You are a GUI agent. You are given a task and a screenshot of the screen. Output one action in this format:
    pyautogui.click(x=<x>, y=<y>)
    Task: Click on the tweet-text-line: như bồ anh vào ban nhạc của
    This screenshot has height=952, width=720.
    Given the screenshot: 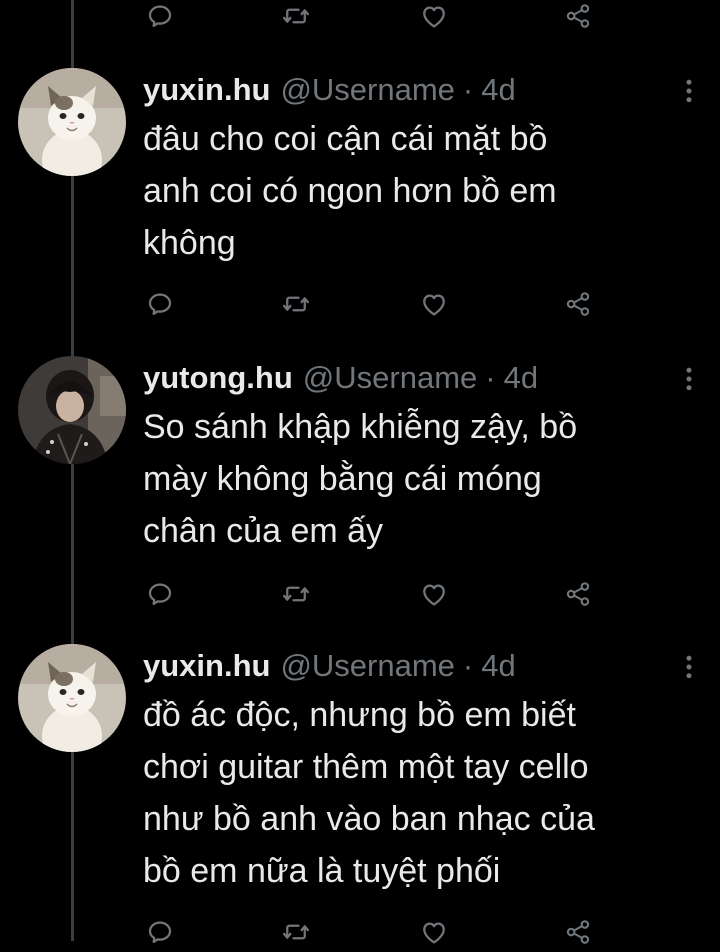 What is the action you would take?
    pyautogui.click(x=369, y=819)
    